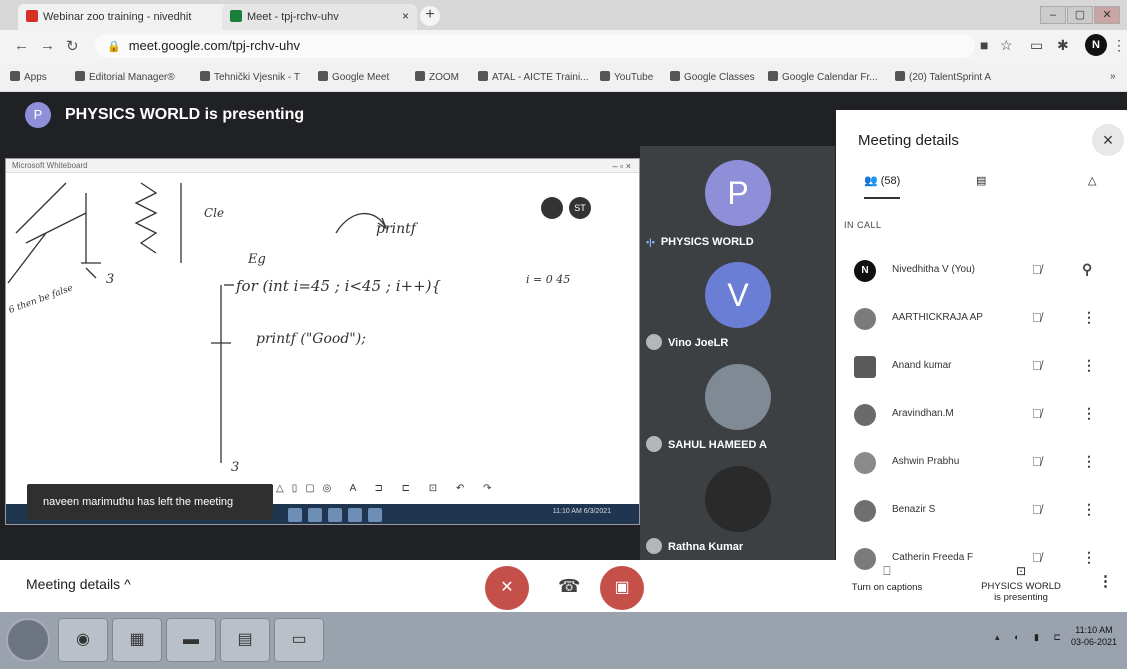 The image size is (1127, 669). Describe the element at coordinates (1107, 15) in the screenshot. I see `close-window-button: ✕` at that location.